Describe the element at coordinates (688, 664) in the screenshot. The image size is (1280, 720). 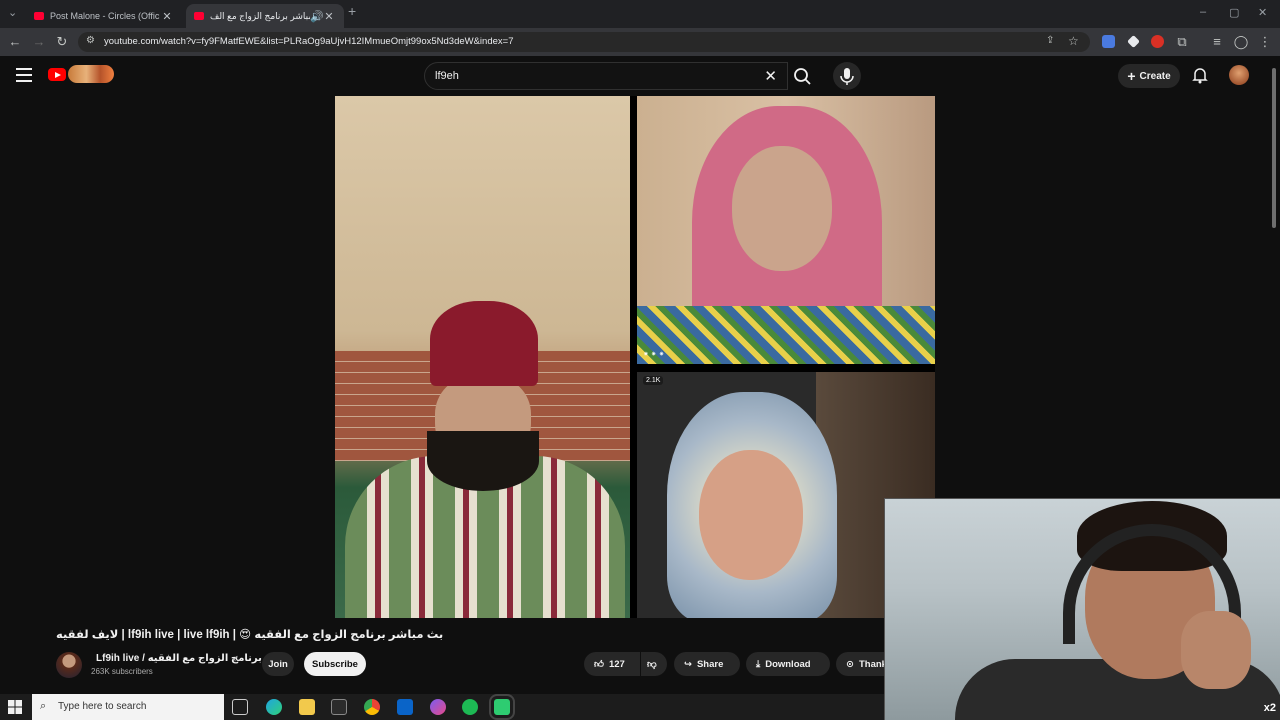
I see `share-arrow-icon: ↪` at that location.